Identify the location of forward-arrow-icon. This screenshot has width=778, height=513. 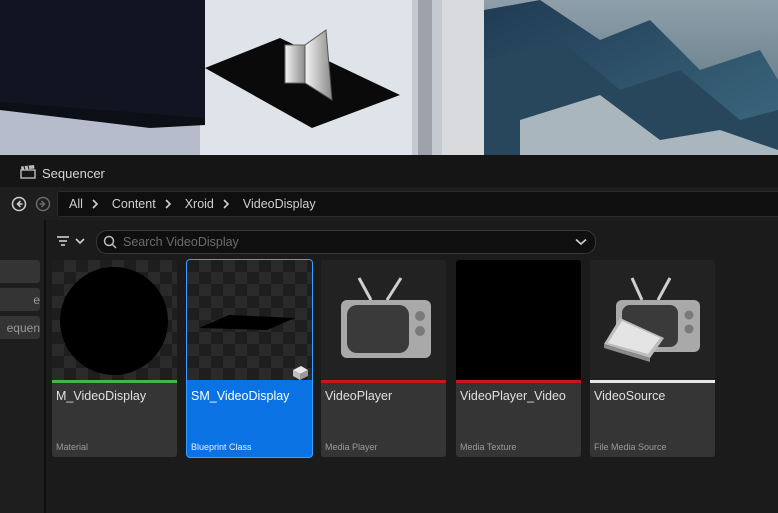
(43, 204).